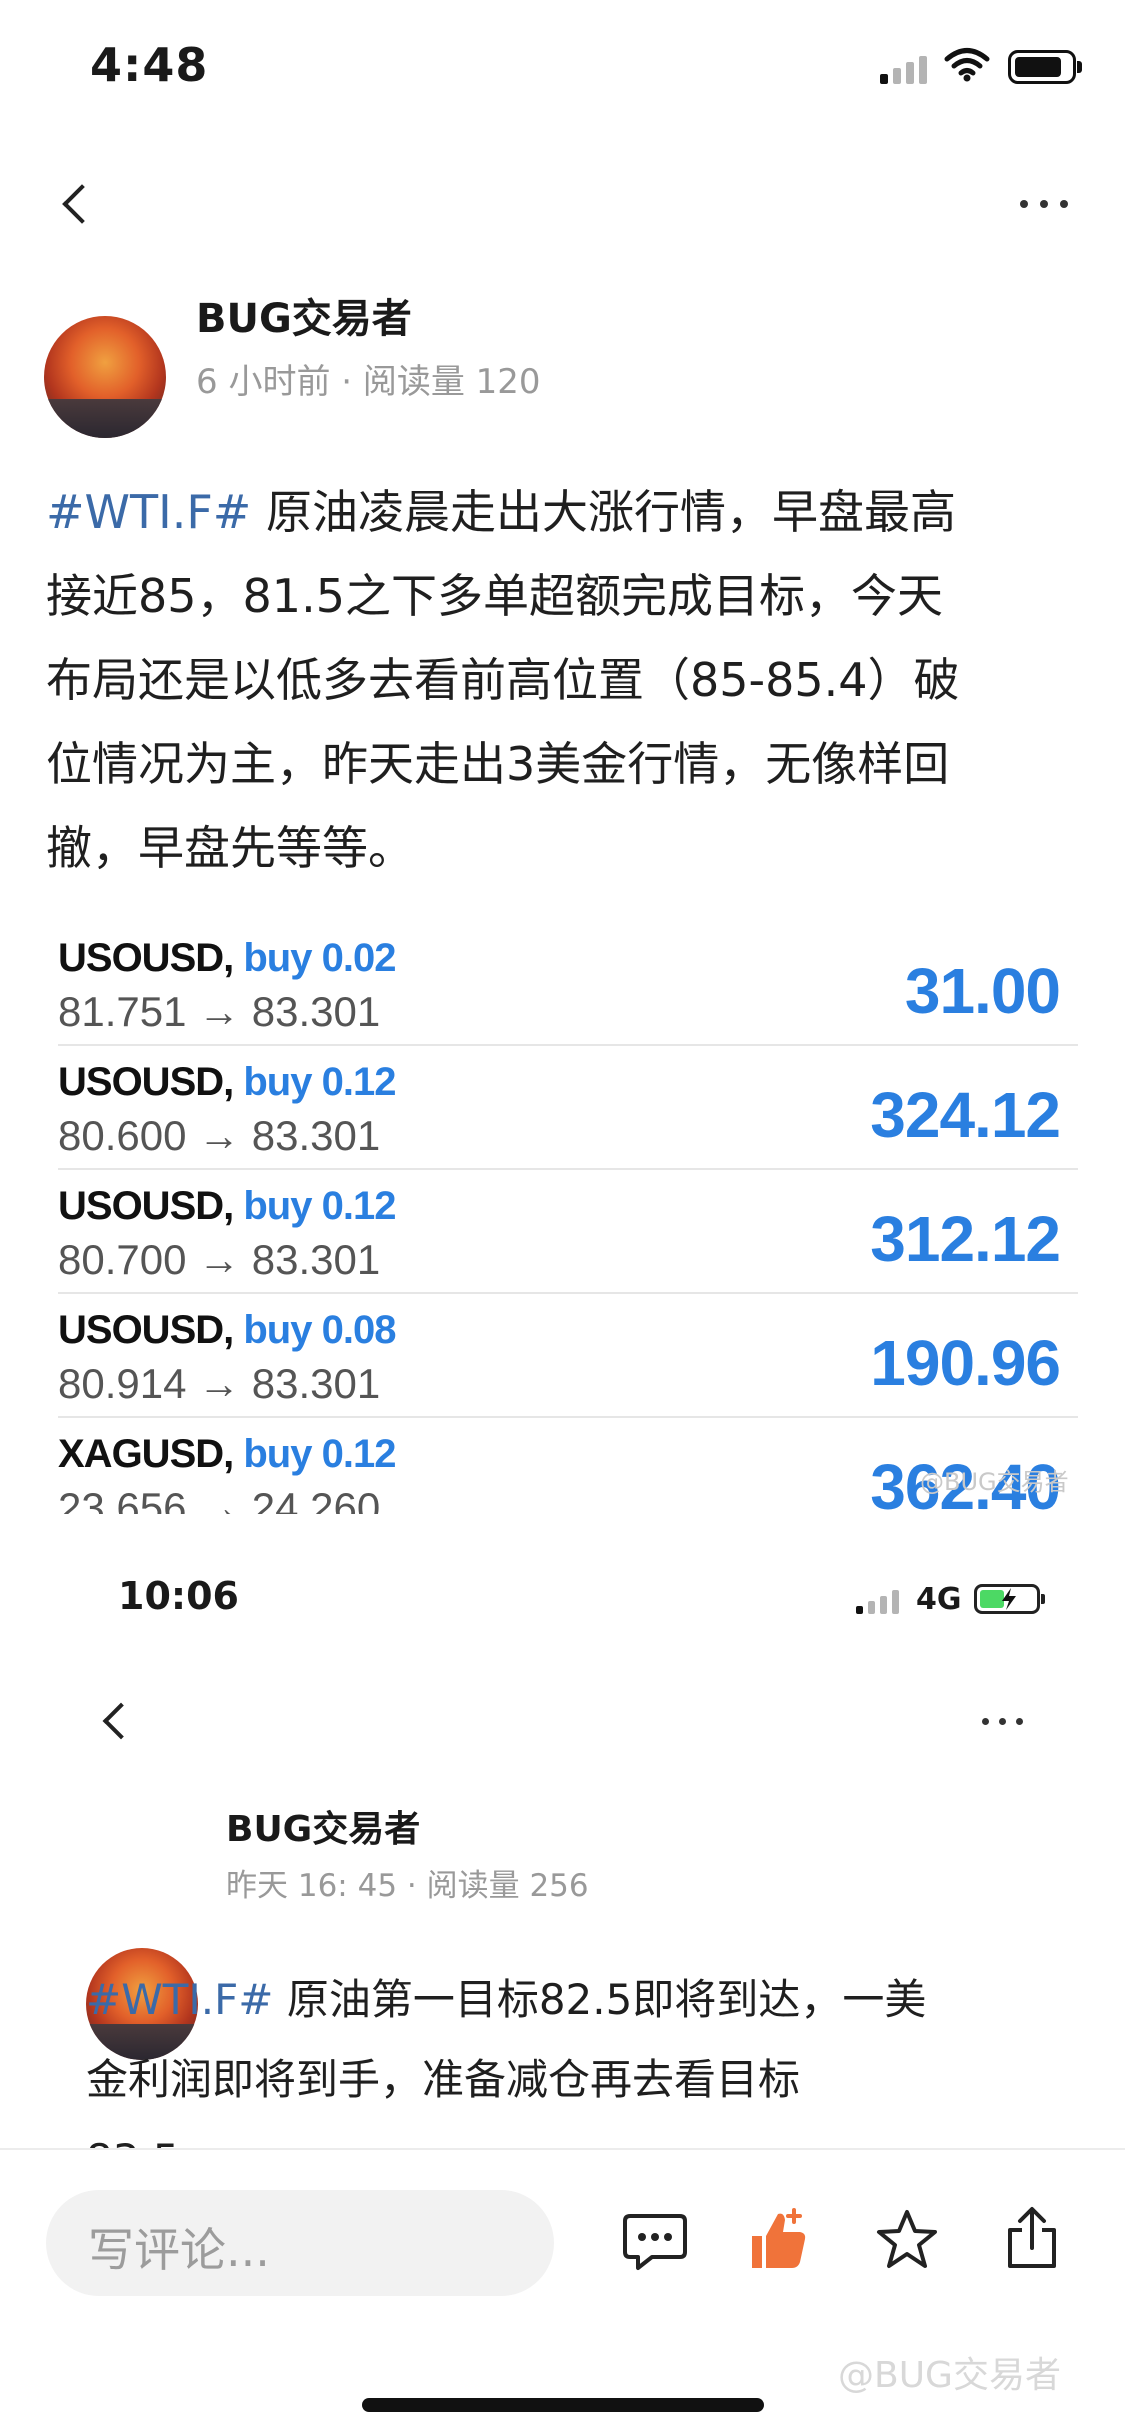 This screenshot has width=1125, height=2436. I want to click on post-meta: 昨天 16: 45 · 阅读量 256, so click(407, 1886).